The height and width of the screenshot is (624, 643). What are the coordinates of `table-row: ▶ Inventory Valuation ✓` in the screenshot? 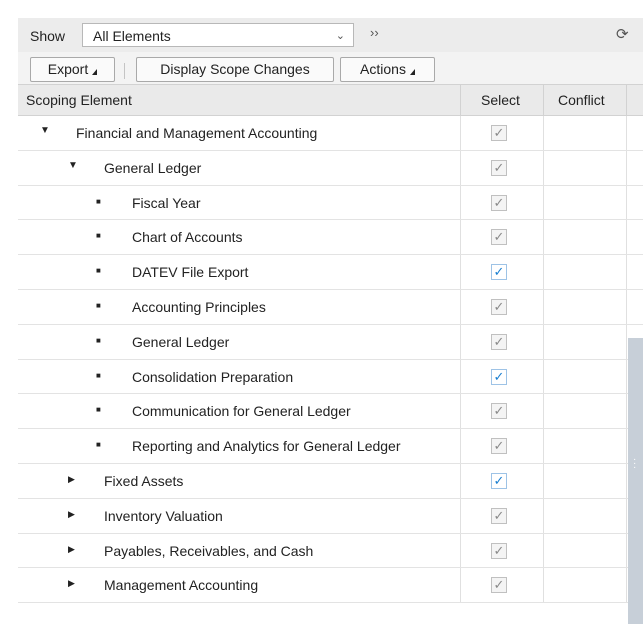 It's located at (330, 516).